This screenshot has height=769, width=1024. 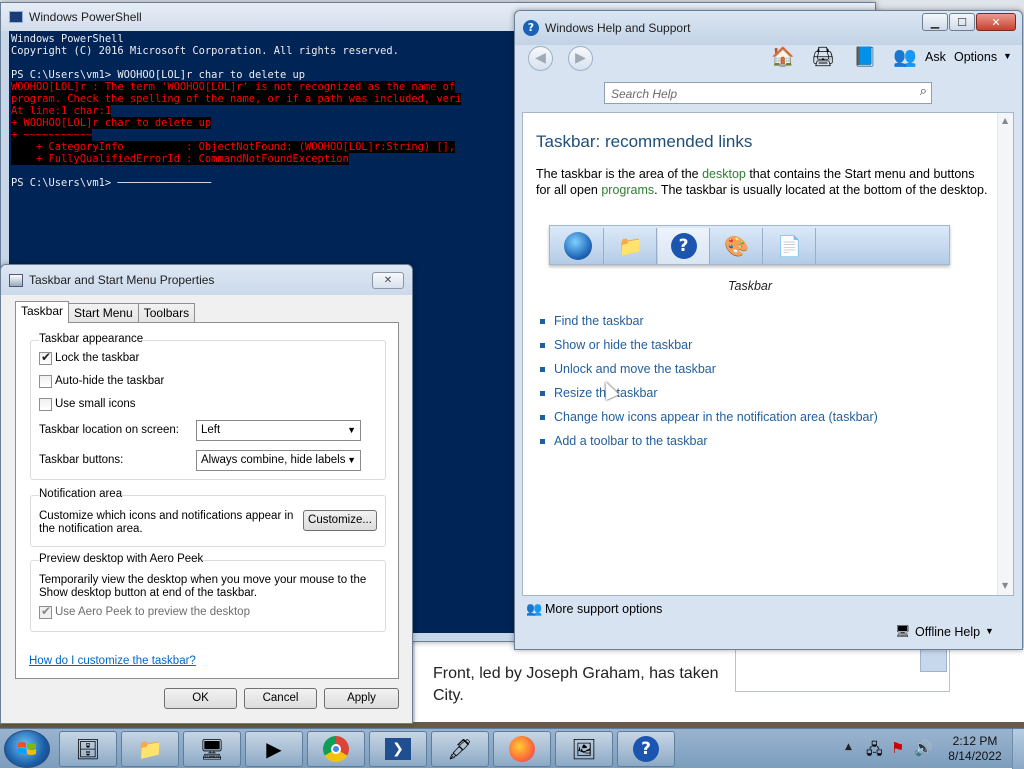 I want to click on options-menu: Options, so click(x=975, y=57).